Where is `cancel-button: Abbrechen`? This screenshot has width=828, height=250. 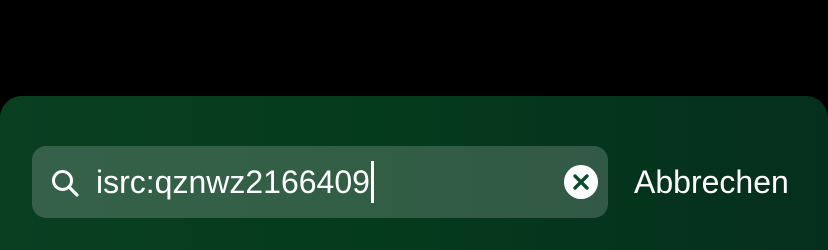
cancel-button: Abbrechen is located at coordinates (711, 182).